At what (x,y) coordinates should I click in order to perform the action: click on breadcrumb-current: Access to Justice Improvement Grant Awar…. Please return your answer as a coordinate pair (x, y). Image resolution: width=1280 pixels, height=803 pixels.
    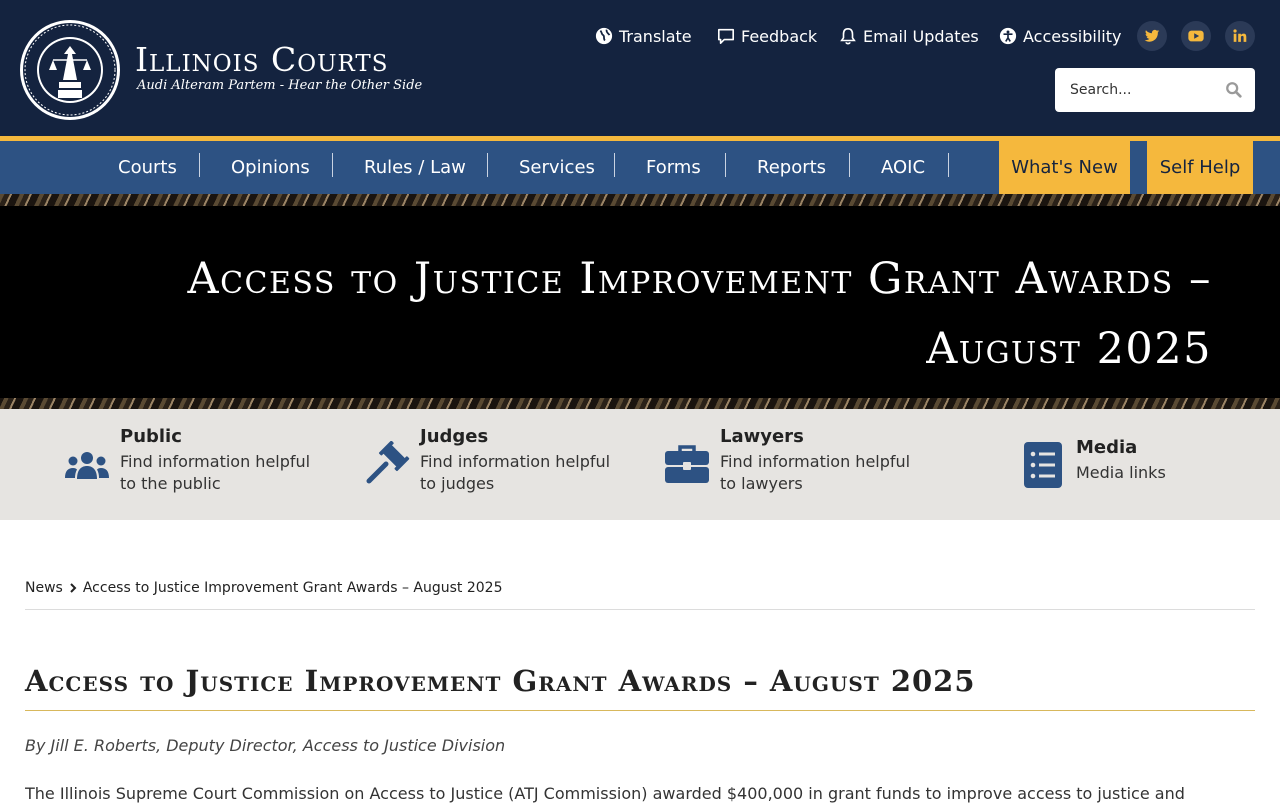
    Looking at the image, I should click on (292, 588).